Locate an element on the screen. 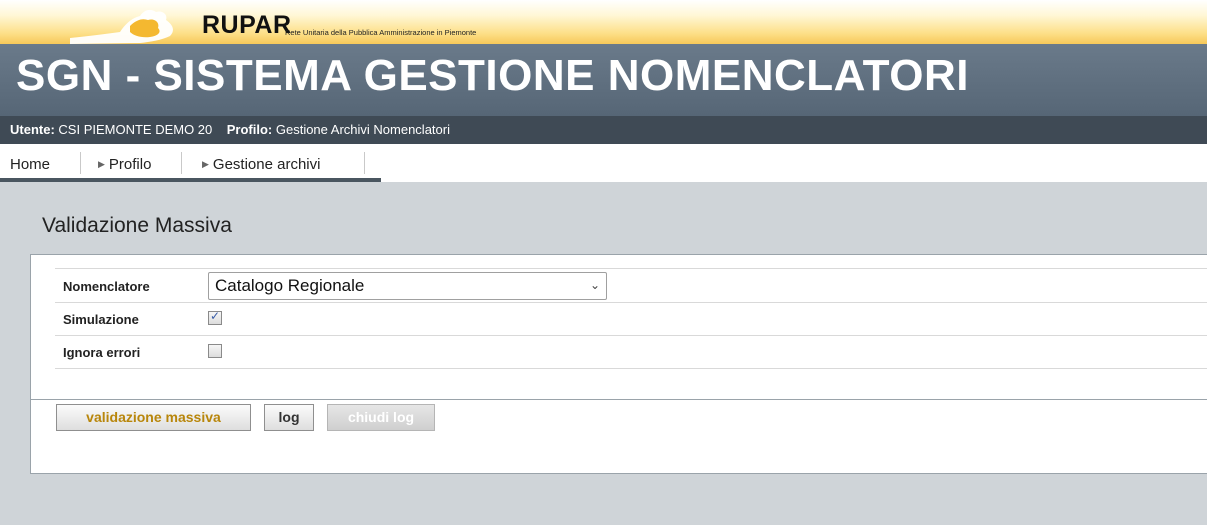  app-title-bar: SGN - SISTEMA GESTIONE NOMENCLATORI is located at coordinates (603, 80).